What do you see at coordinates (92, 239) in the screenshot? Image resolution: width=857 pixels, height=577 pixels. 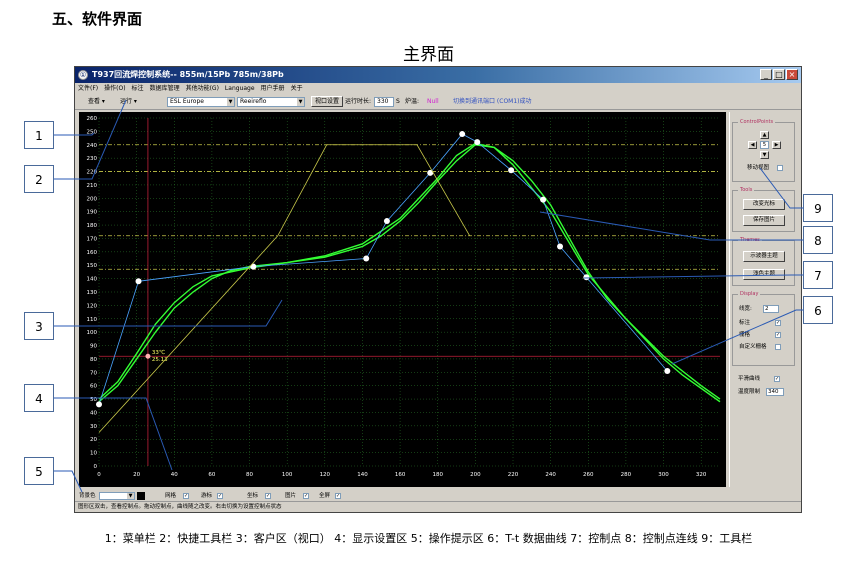 I see `y-tick-label: 170` at bounding box center [92, 239].